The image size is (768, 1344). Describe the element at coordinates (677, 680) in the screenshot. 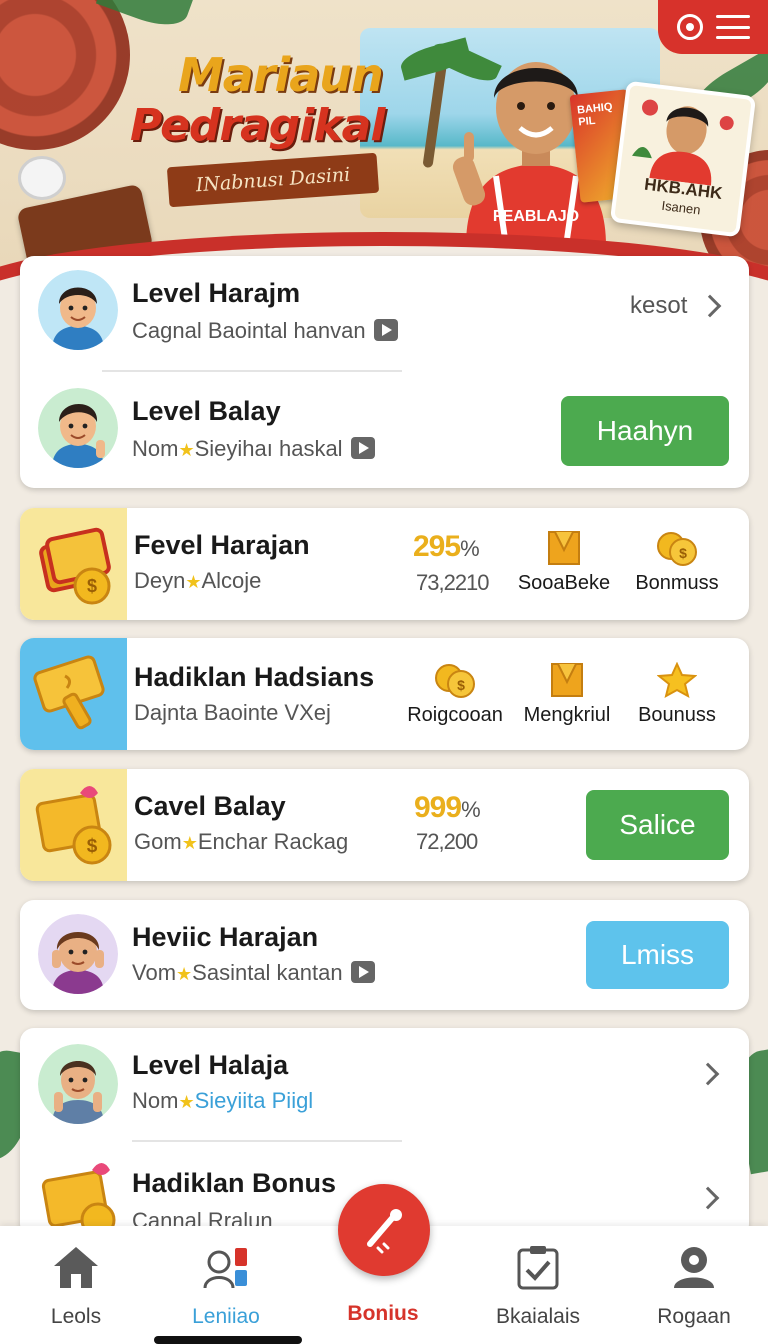

I see `star-icon` at that location.